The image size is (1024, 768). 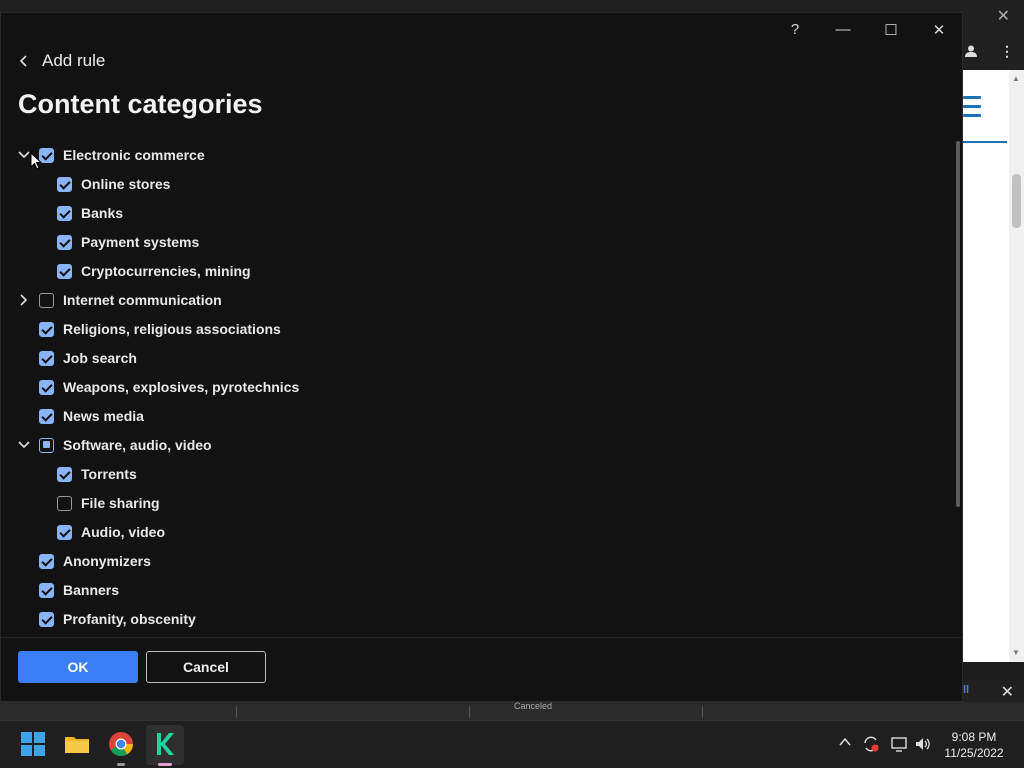 What do you see at coordinates (100, 358) in the screenshot?
I see `category-label: Job search` at bounding box center [100, 358].